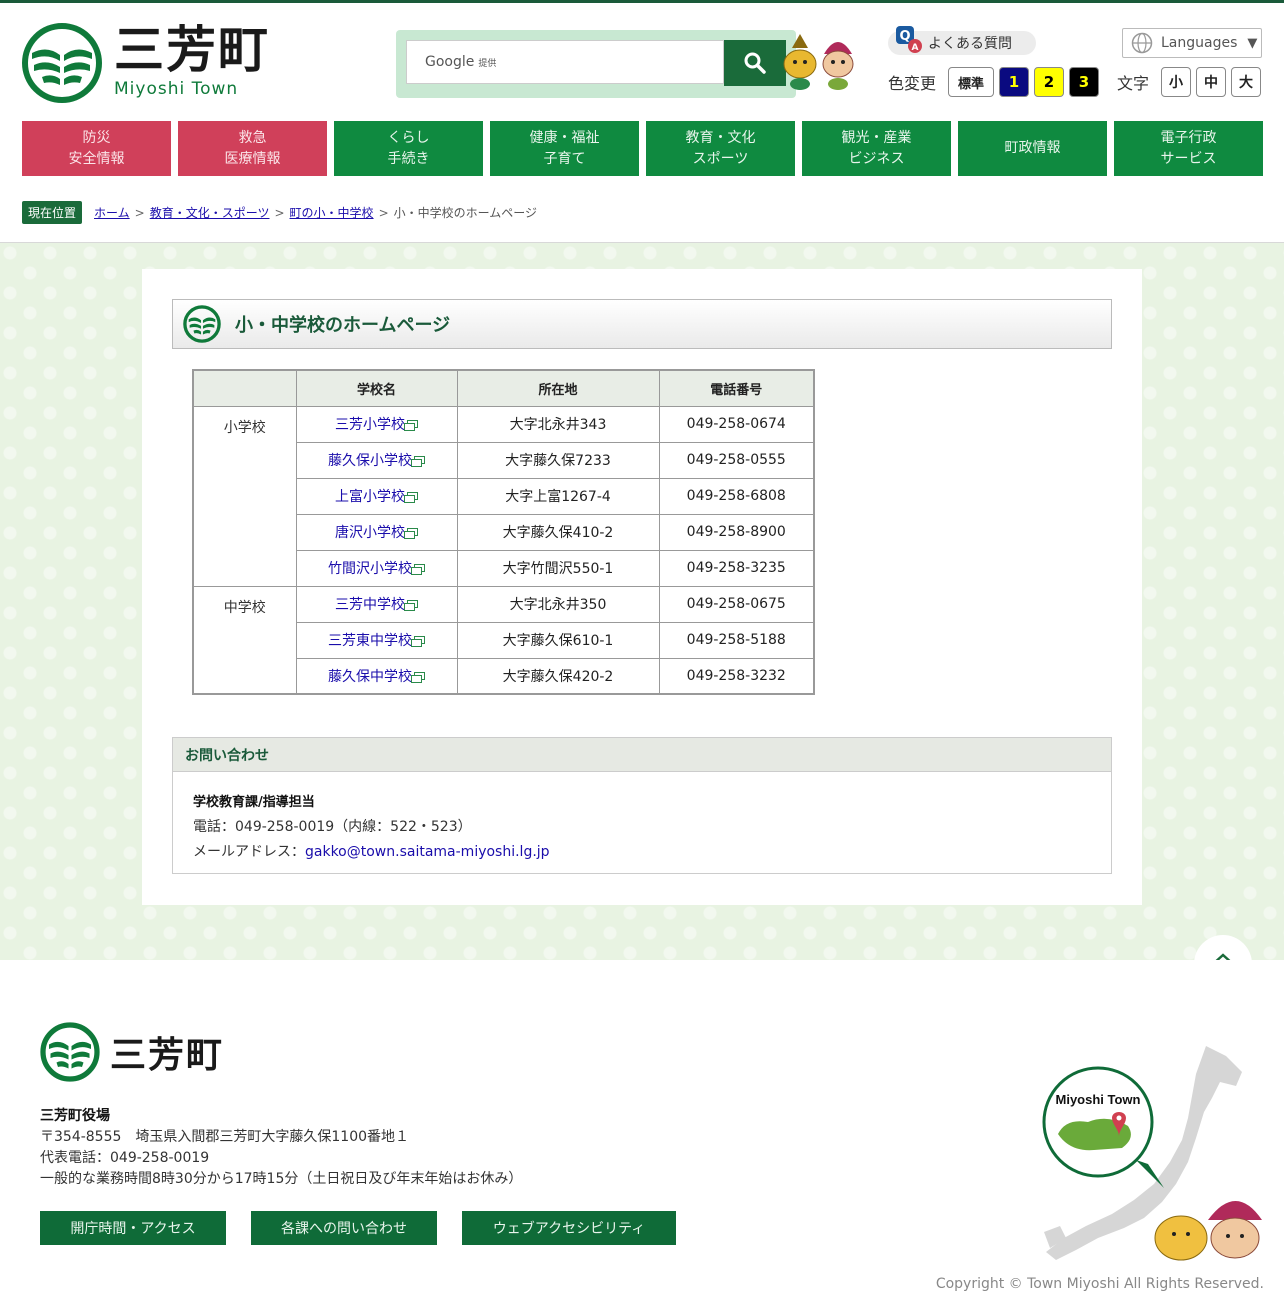 This screenshot has height=1293, width=1284. What do you see at coordinates (370, 461) in the screenshot?
I see `school-link: 藤久保小学校` at bounding box center [370, 461].